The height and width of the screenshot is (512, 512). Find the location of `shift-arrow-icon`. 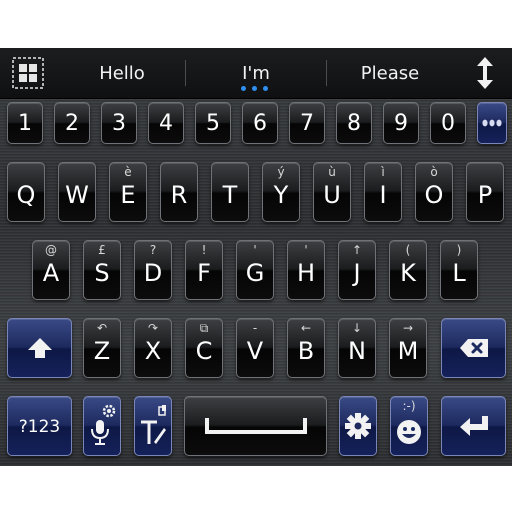

shift-arrow-icon is located at coordinates (39, 348).